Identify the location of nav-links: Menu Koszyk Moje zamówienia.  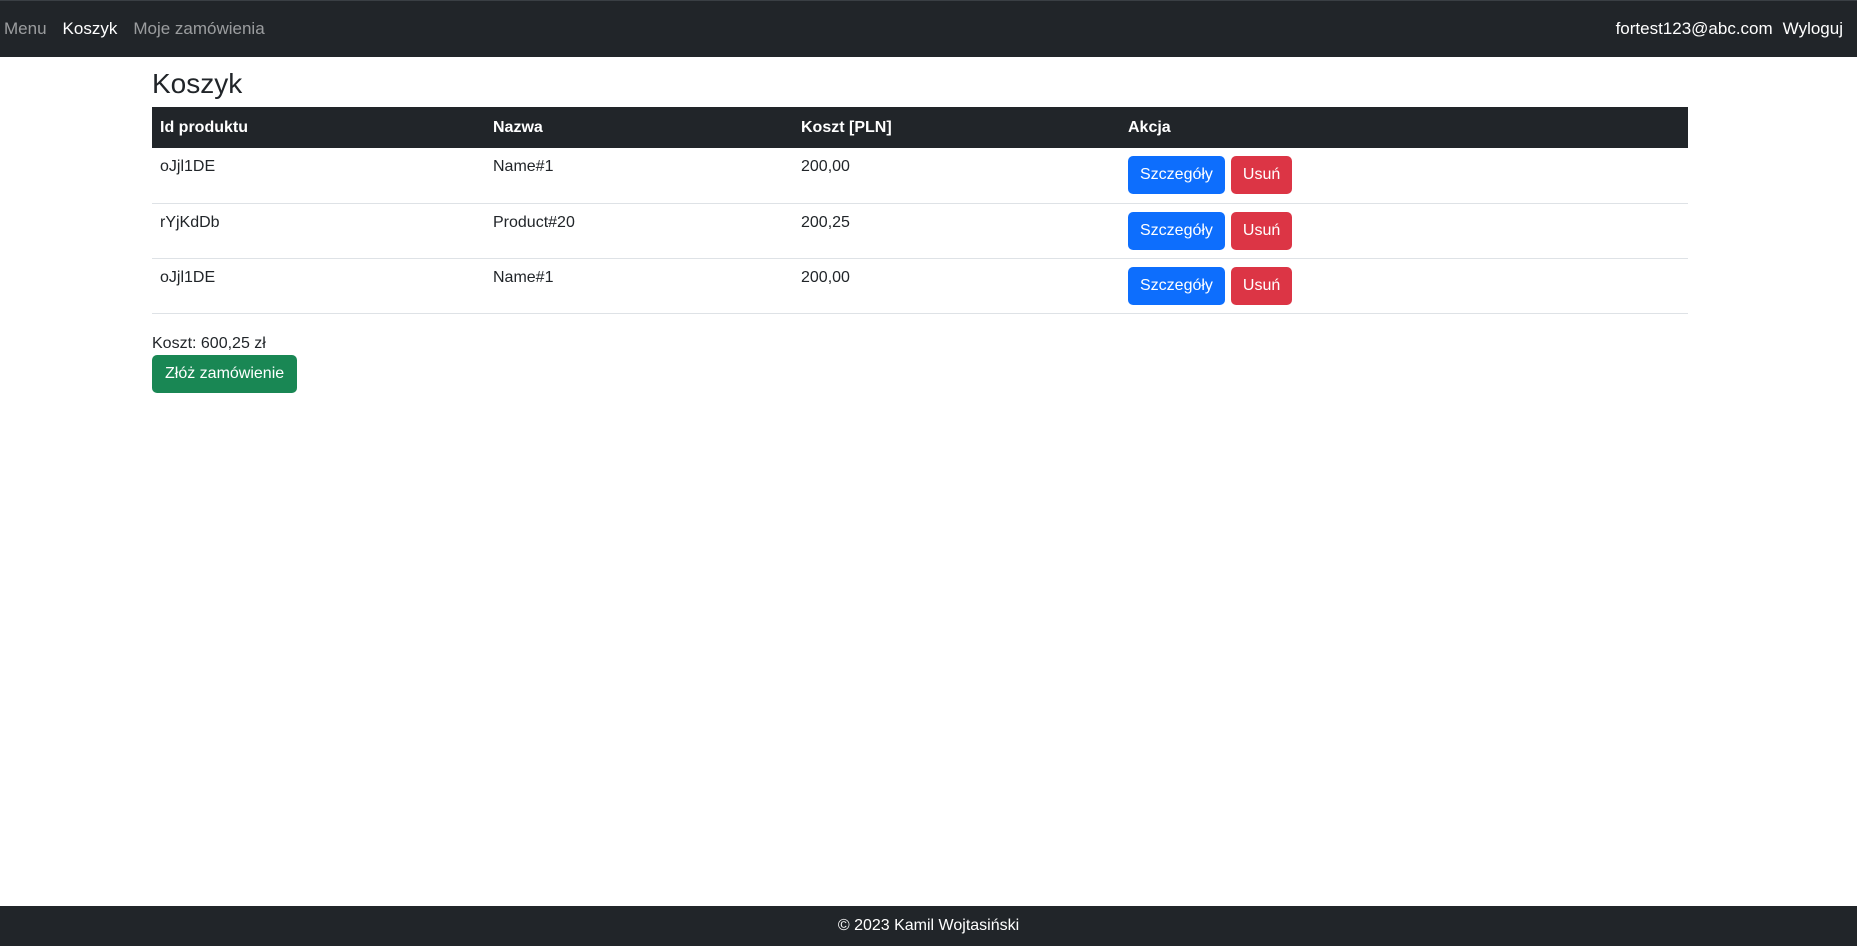
(140, 29).